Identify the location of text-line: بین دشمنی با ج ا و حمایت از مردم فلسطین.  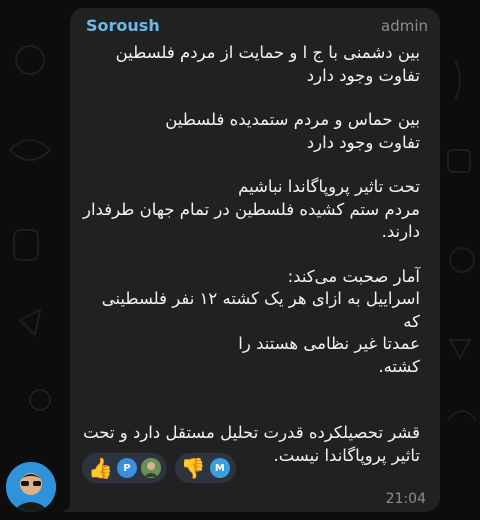
(267, 52).